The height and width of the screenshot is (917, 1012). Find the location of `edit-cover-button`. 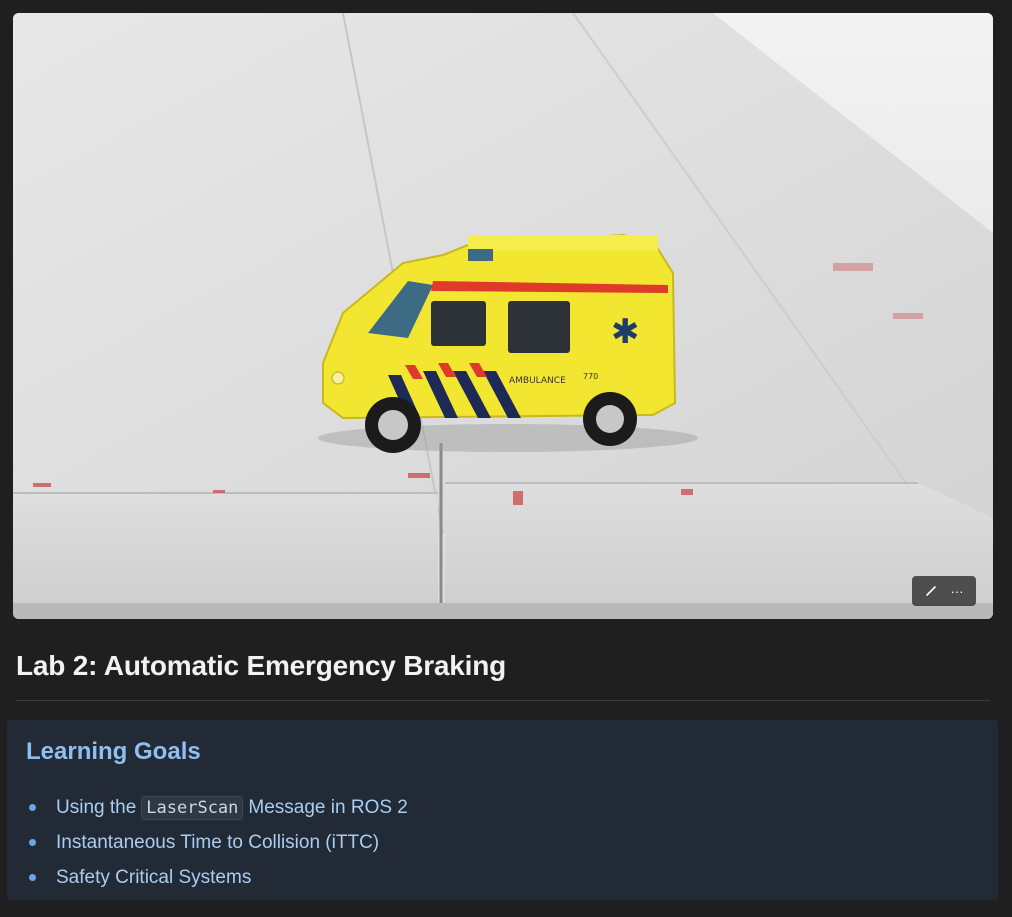

edit-cover-button is located at coordinates (931, 591).